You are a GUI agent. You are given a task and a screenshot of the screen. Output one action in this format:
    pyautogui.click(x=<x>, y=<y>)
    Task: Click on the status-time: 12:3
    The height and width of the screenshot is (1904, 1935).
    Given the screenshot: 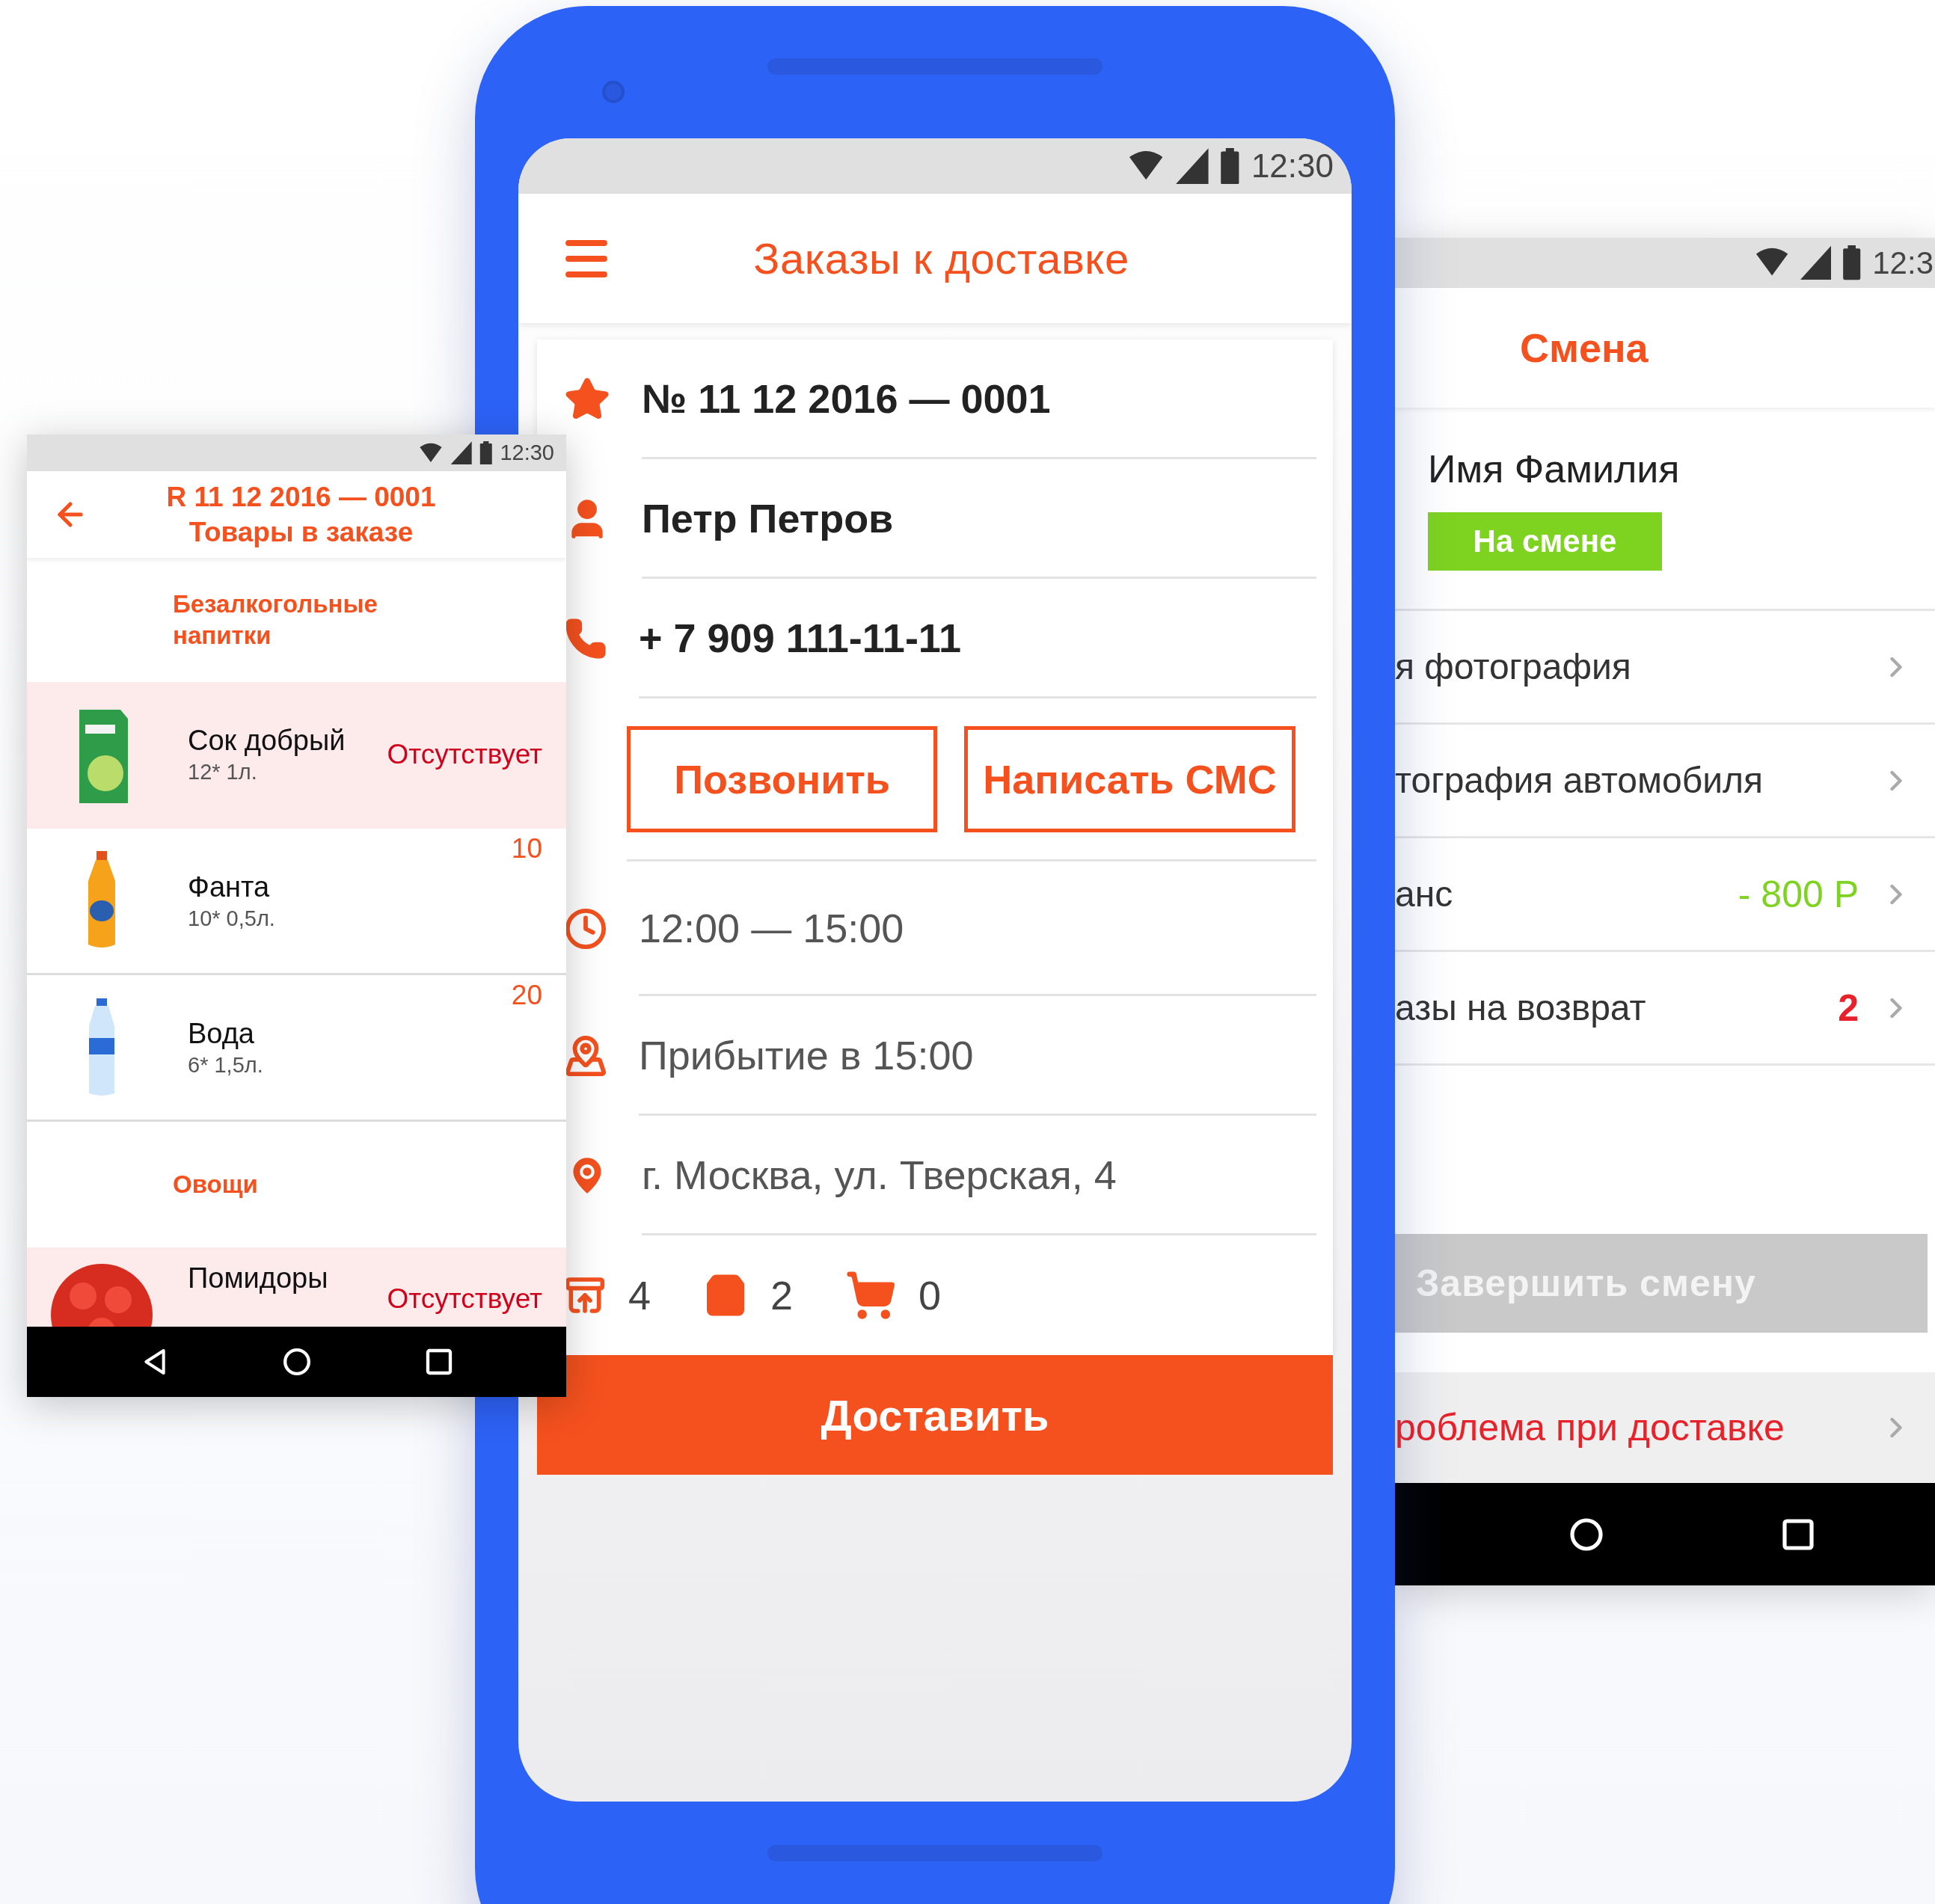 What is the action you would take?
    pyautogui.click(x=1903, y=263)
    